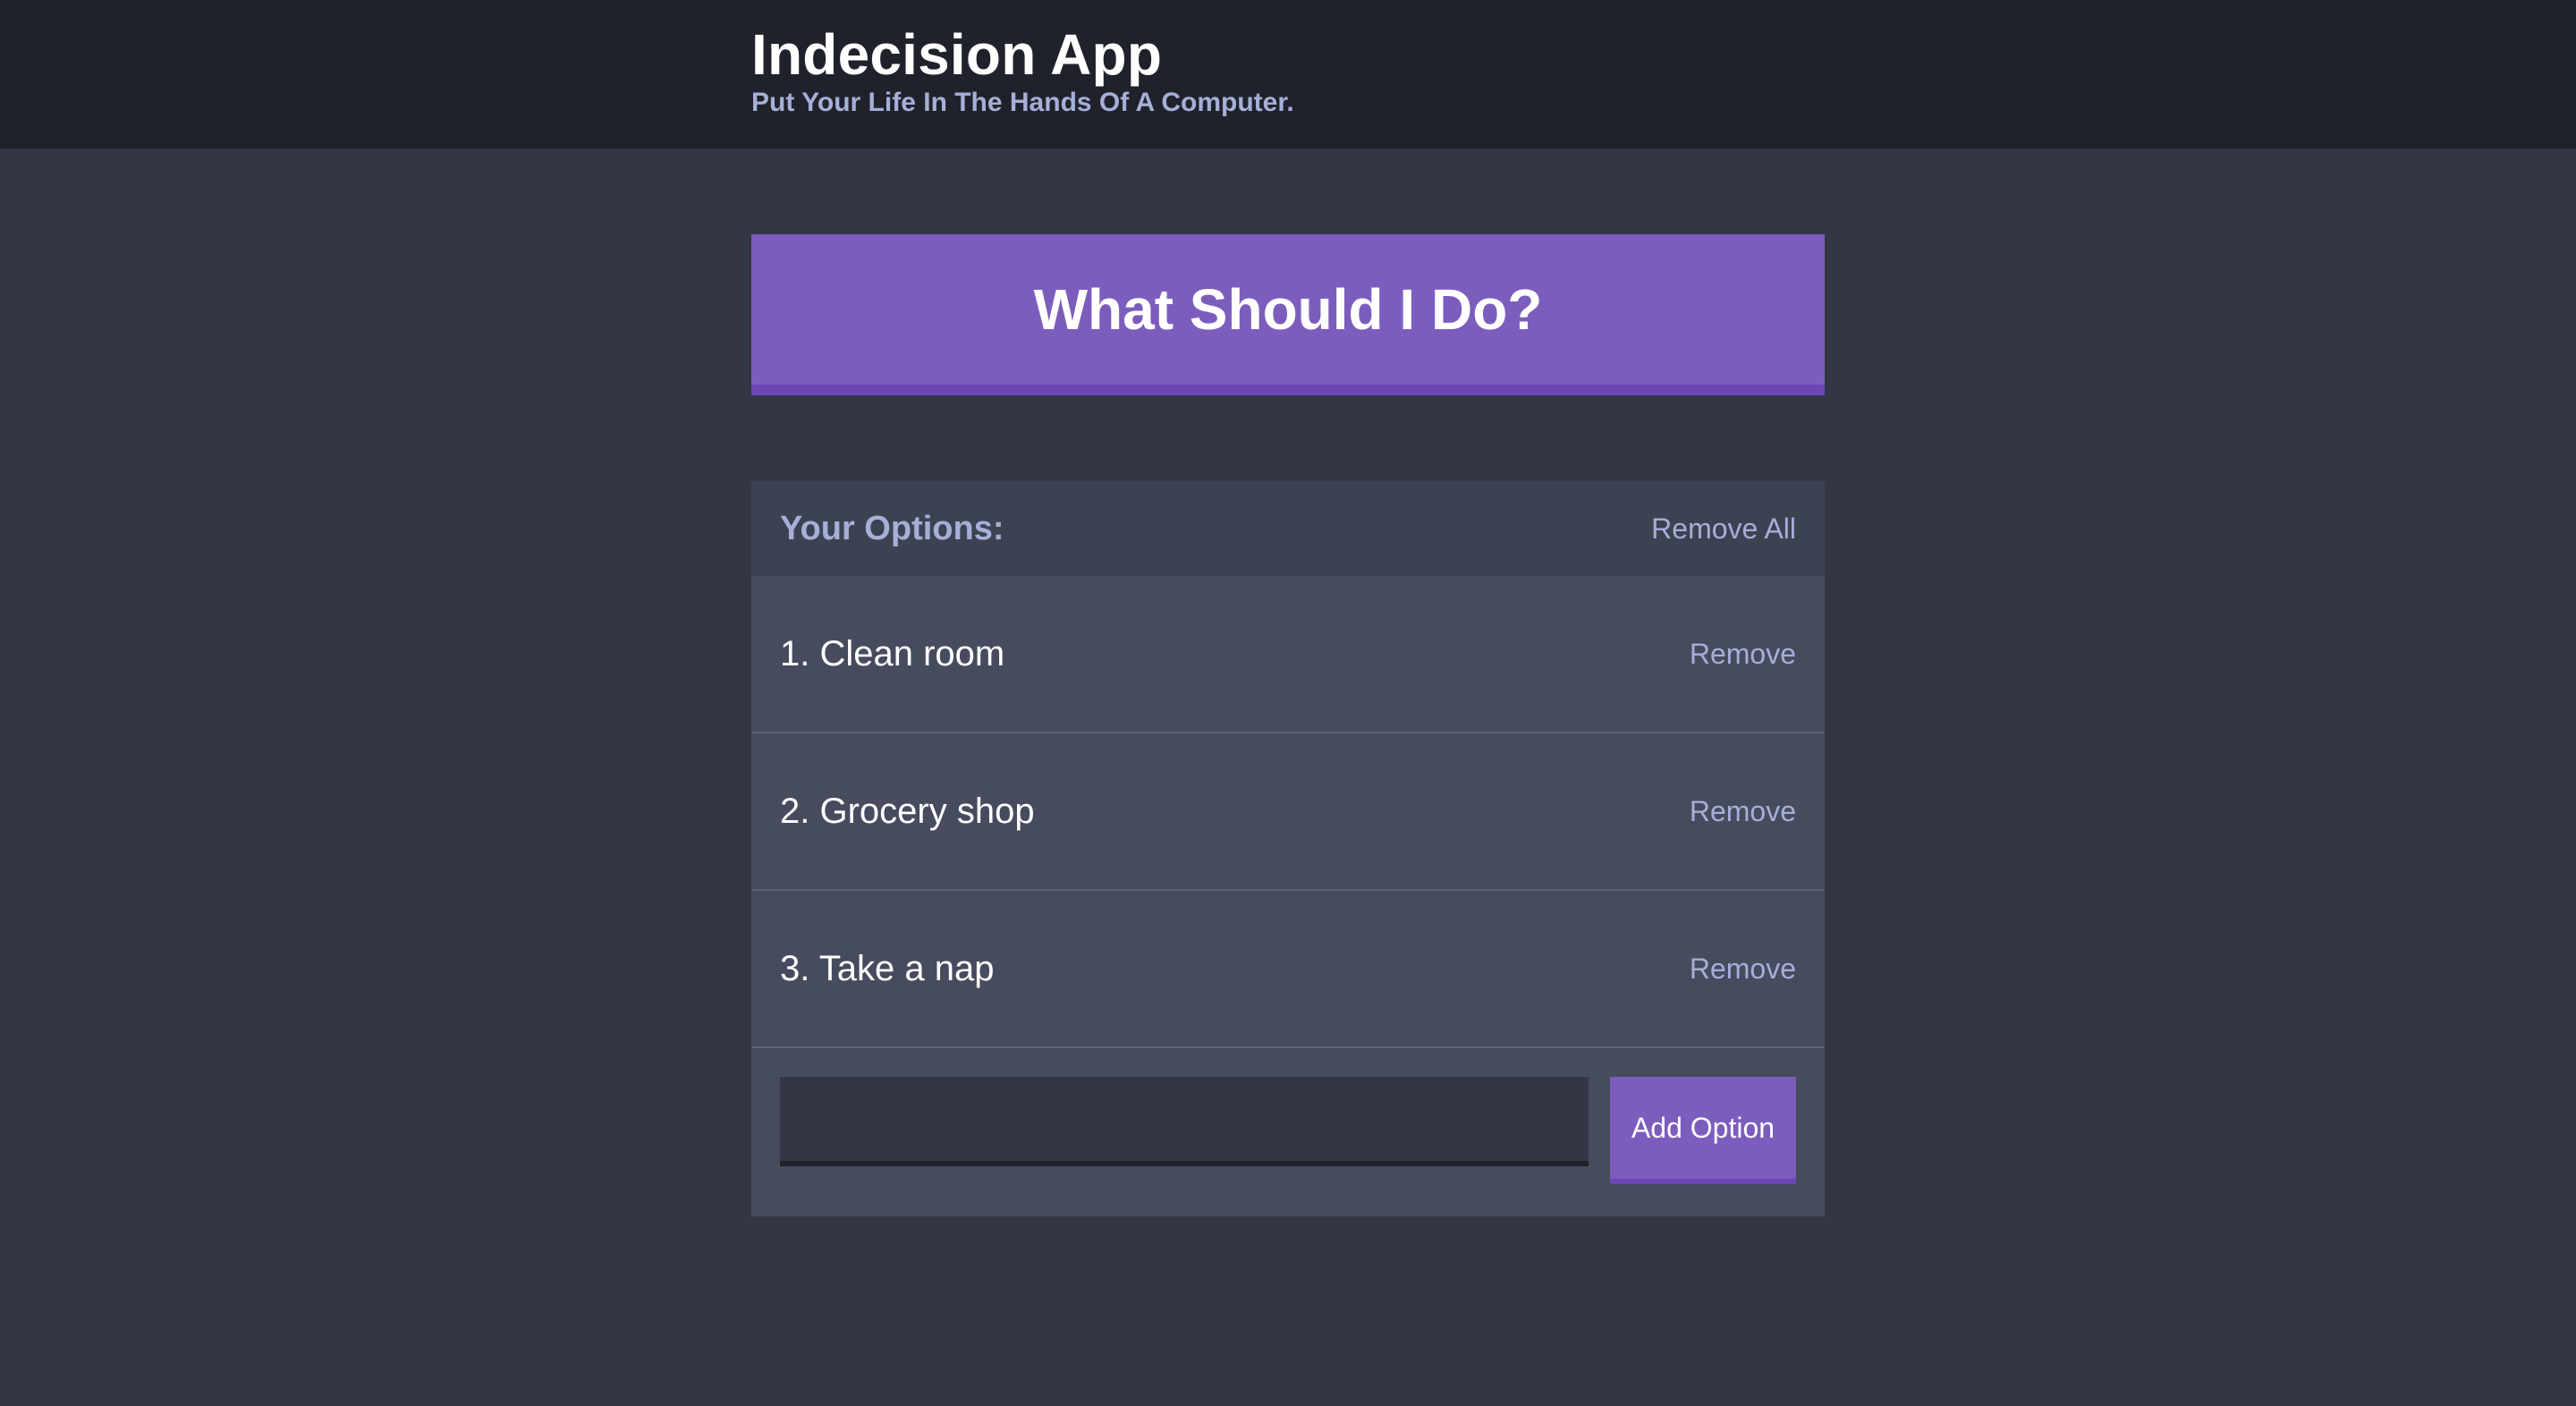  Describe the element at coordinates (1184, 1122) in the screenshot. I see `option-input` at that location.